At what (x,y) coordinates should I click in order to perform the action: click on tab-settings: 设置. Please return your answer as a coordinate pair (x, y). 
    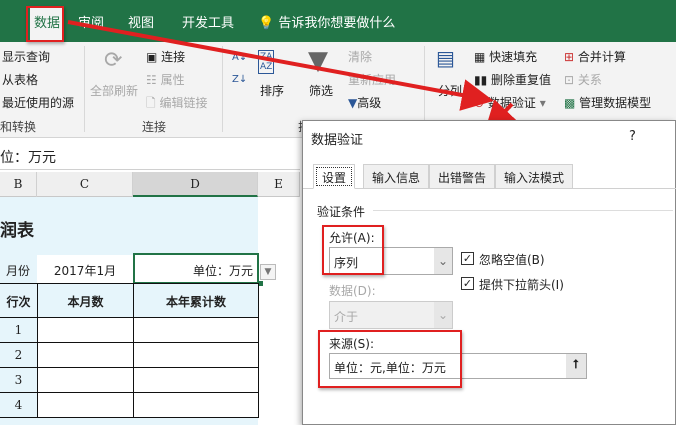
    Looking at the image, I should click on (334, 176).